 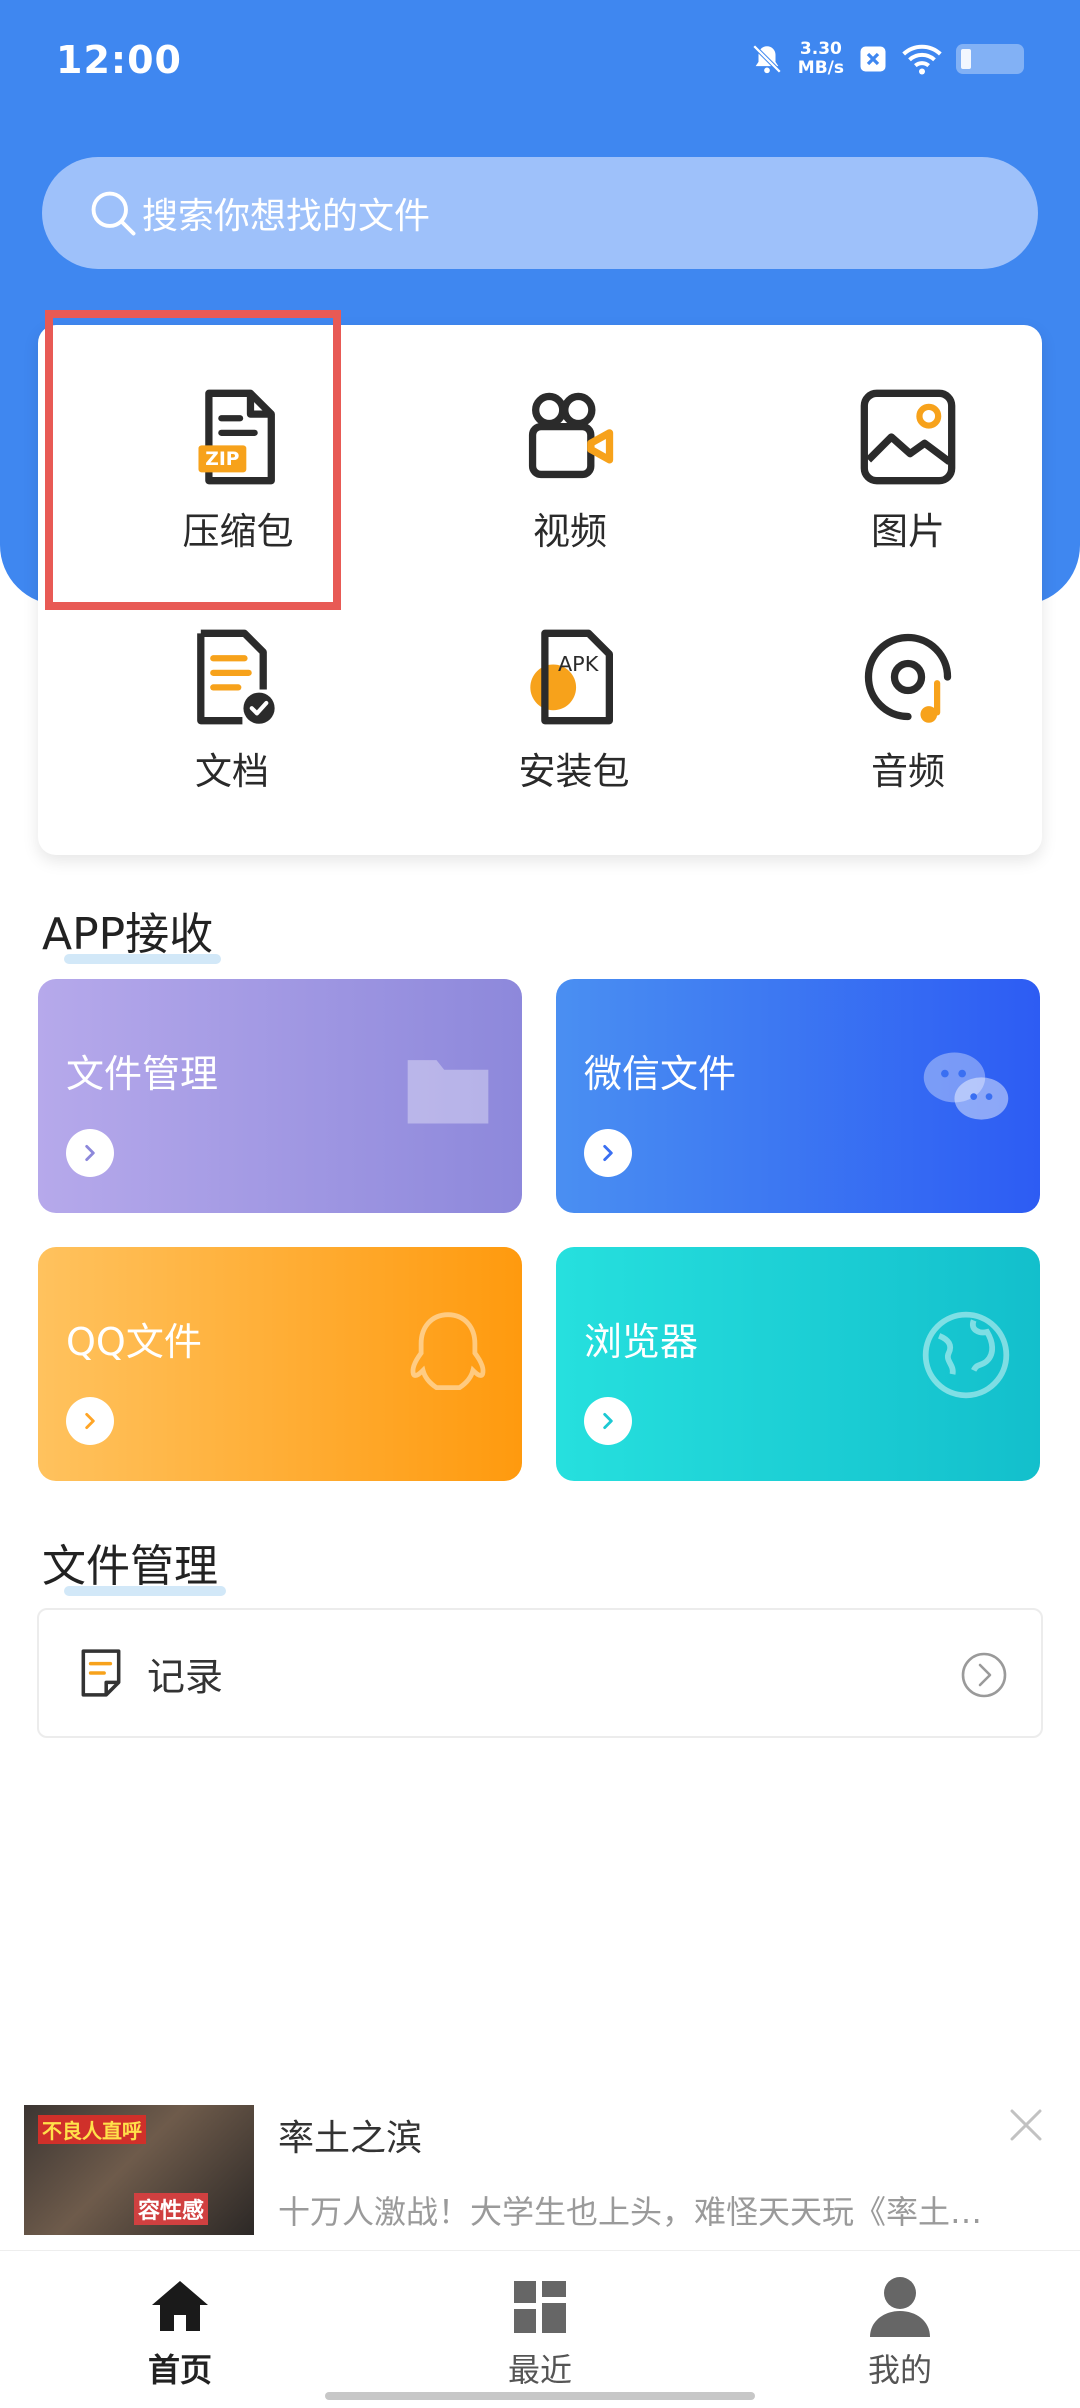 What do you see at coordinates (92, 2129) in the screenshot?
I see `thumb-text-top: 不良人直呼` at bounding box center [92, 2129].